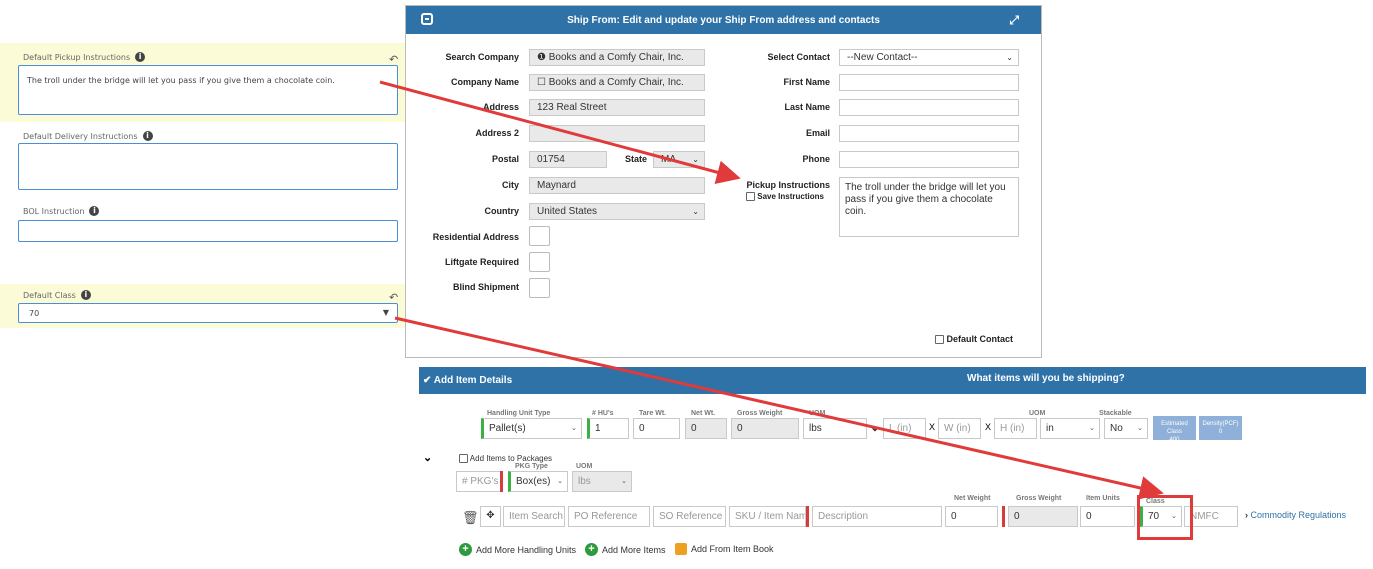 The image size is (1373, 569). I want to click on last-name-label: Last Name, so click(807, 107).